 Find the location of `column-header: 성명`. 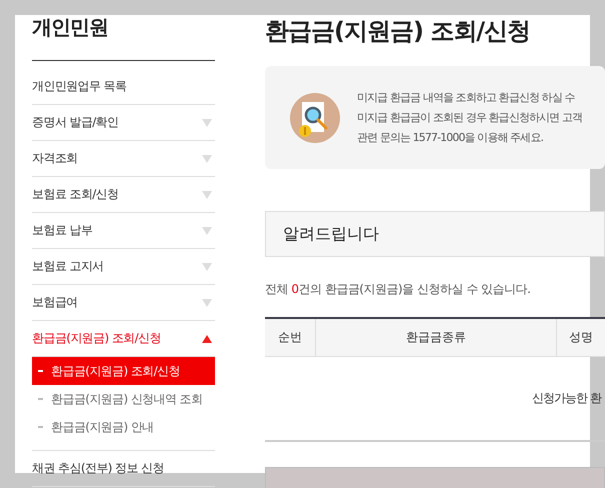

column-header: 성명 is located at coordinates (580, 337).